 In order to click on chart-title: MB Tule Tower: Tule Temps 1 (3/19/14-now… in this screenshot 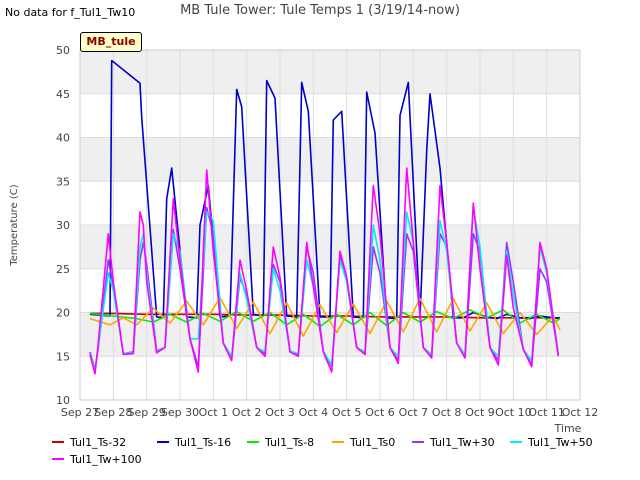, I will do `click(320, 10)`.